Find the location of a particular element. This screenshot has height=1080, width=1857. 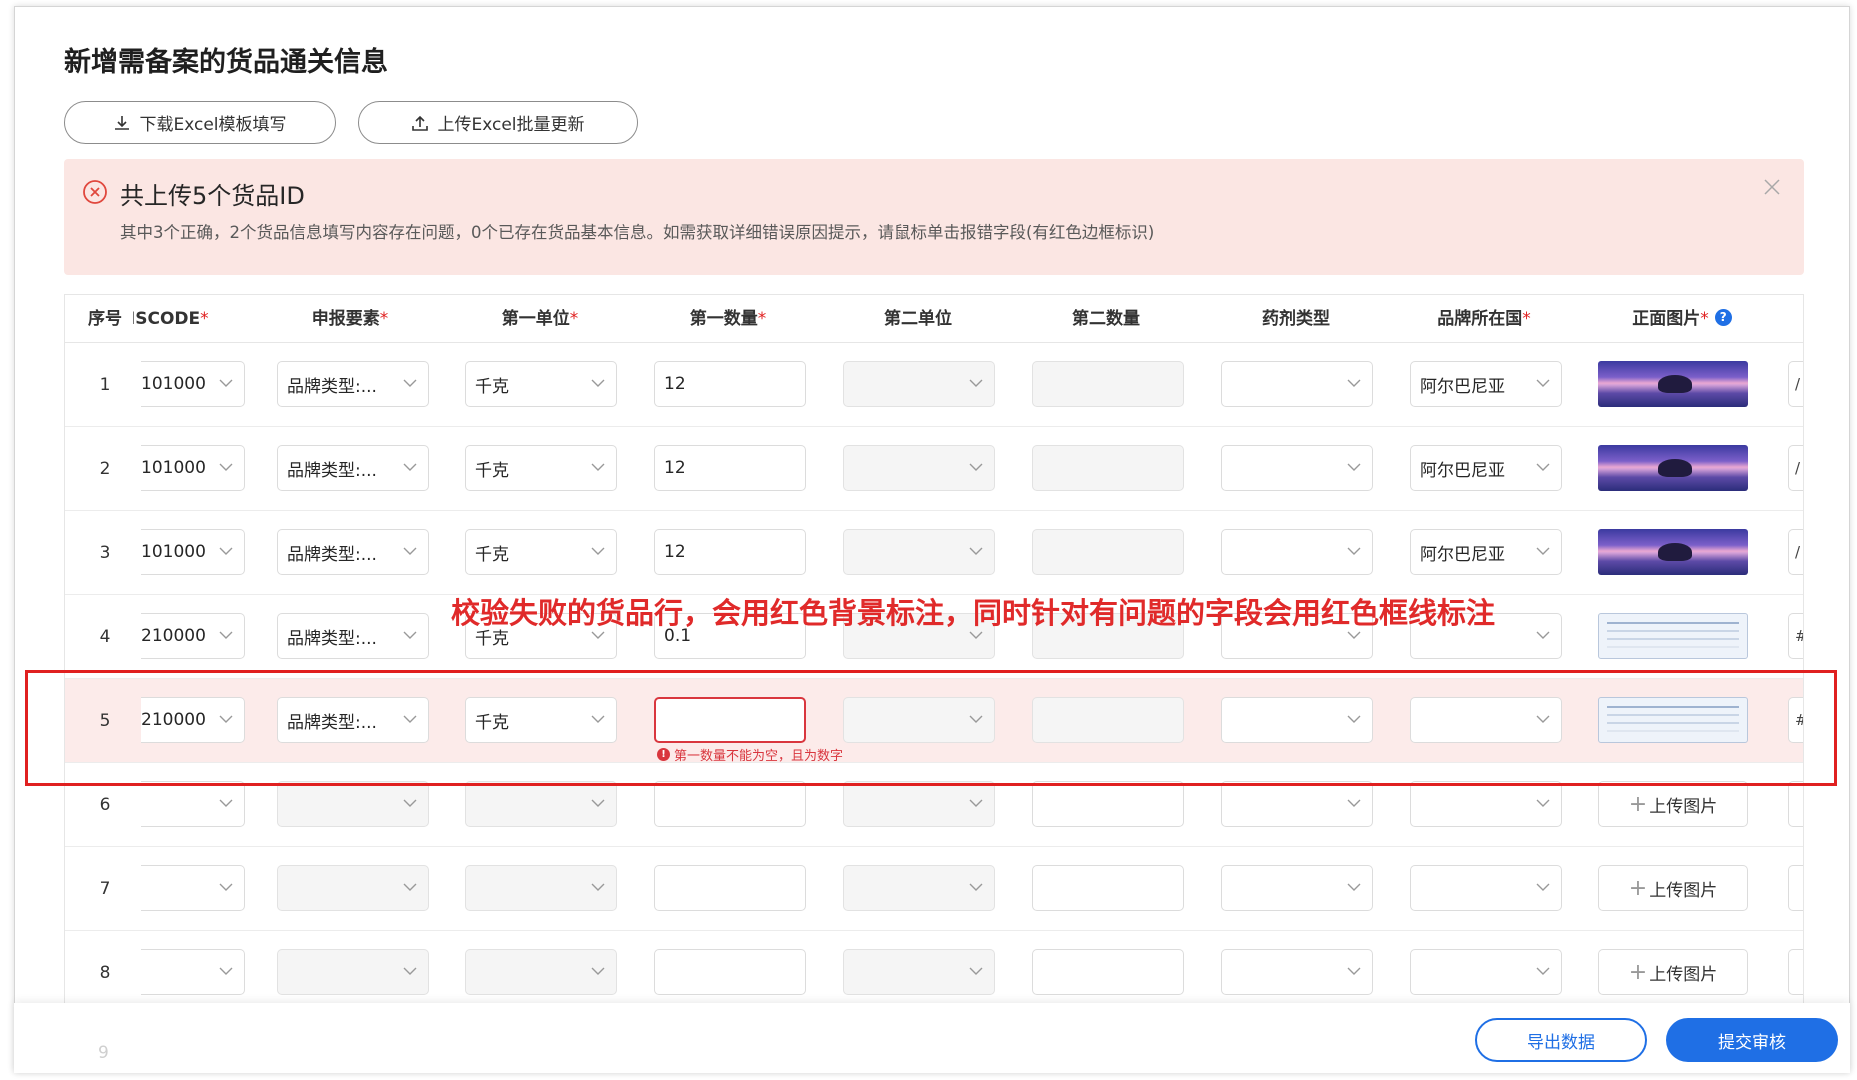

row-index-faded: 9 is located at coordinates (103, 1053).